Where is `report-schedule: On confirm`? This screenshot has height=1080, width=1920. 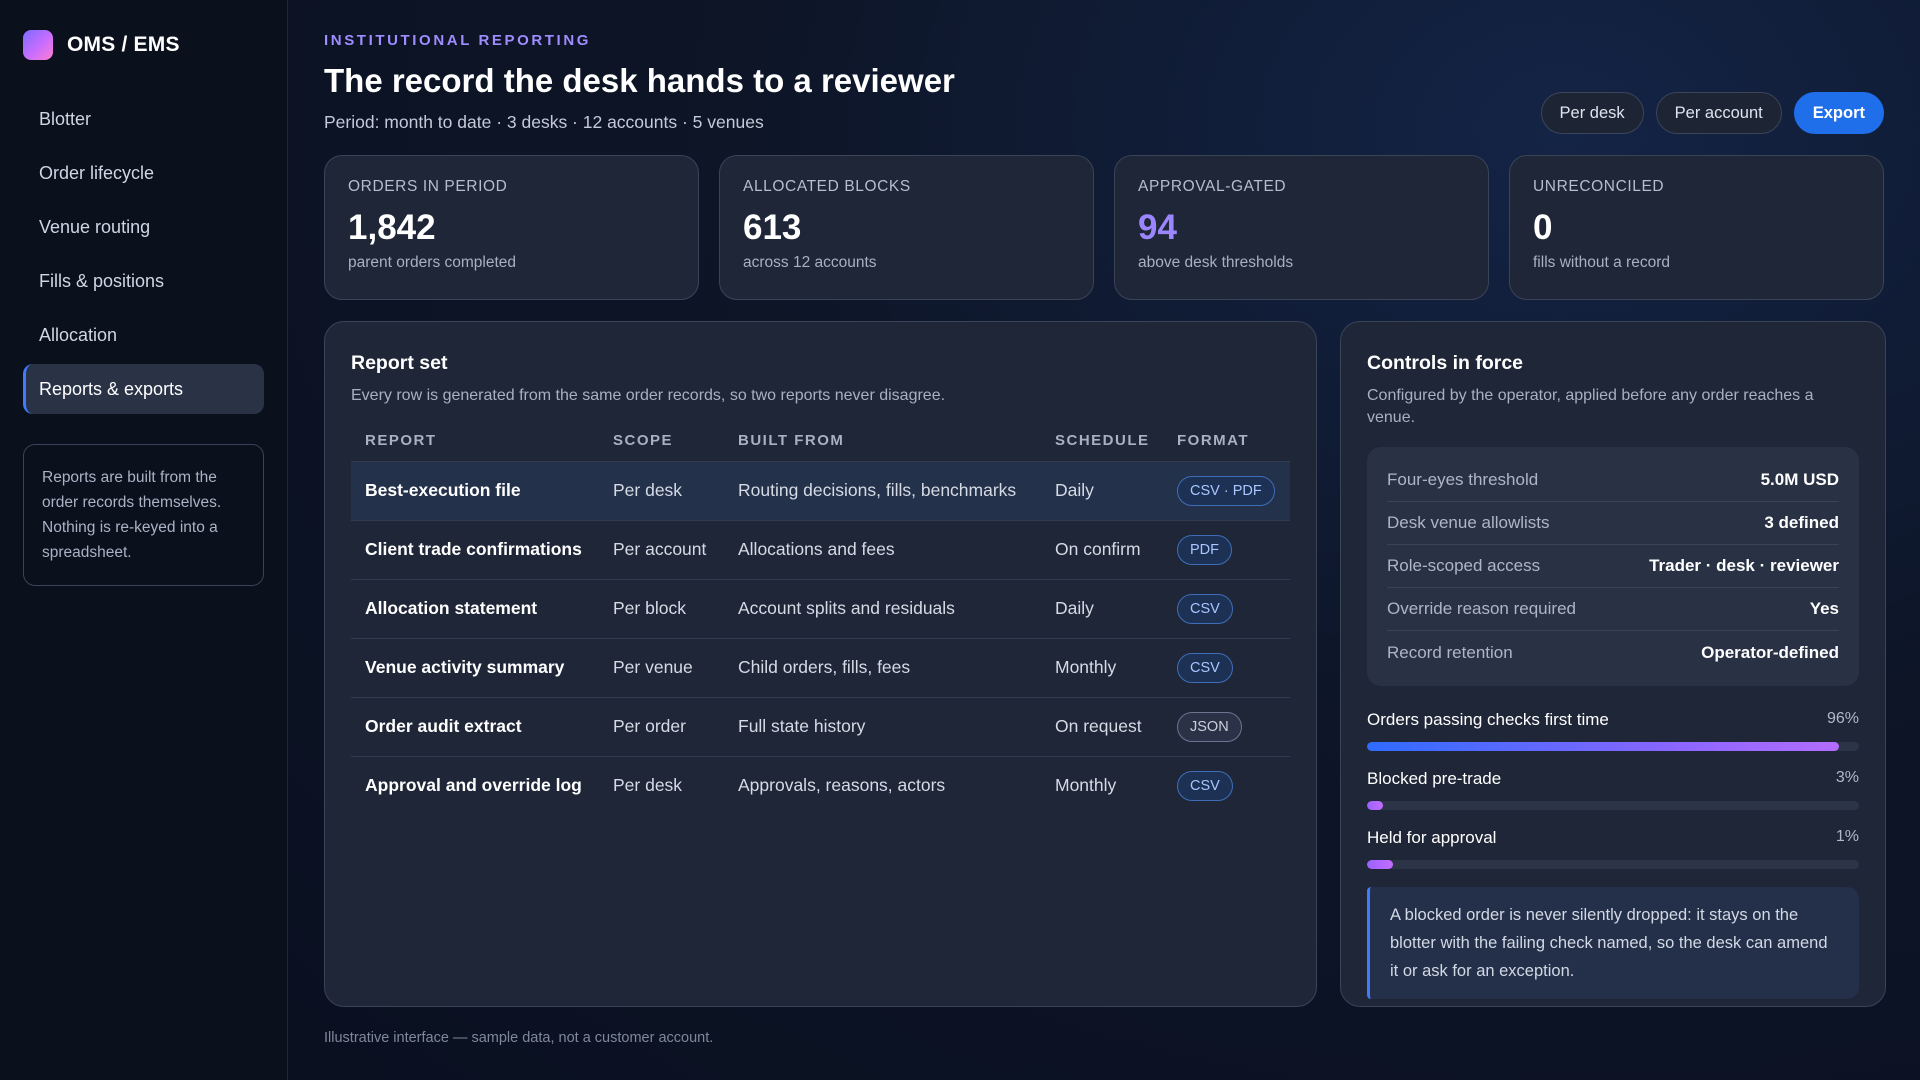
report-schedule: On confirm is located at coordinates (1102, 550).